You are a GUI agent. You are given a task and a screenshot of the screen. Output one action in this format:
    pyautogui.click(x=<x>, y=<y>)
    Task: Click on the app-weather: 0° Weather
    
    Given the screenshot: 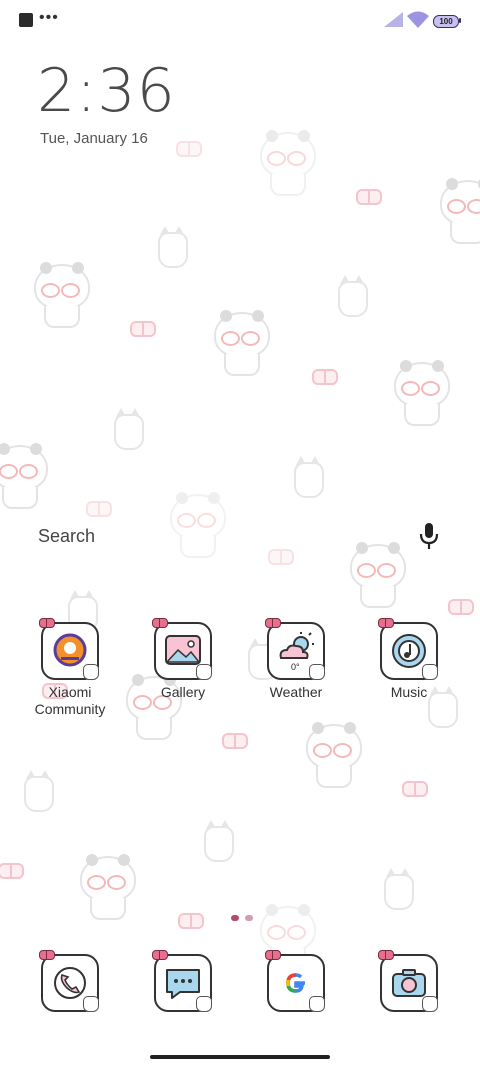 What is the action you would take?
    pyautogui.click(x=296, y=659)
    